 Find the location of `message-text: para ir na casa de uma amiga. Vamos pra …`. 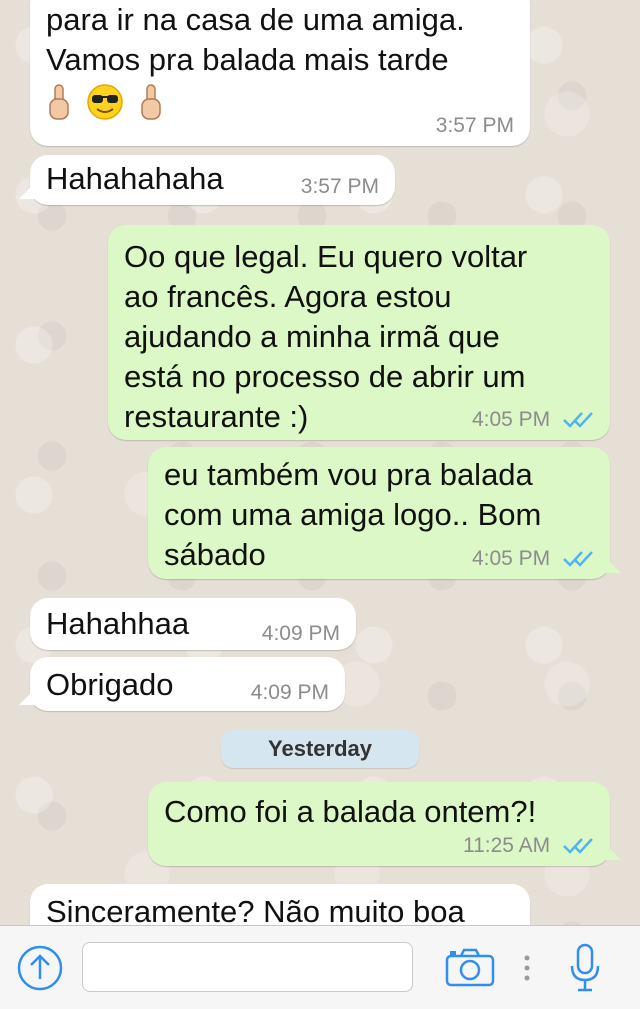

message-text: para ir na casa de uma amiga. Vamos pra … is located at coordinates (255, 39).